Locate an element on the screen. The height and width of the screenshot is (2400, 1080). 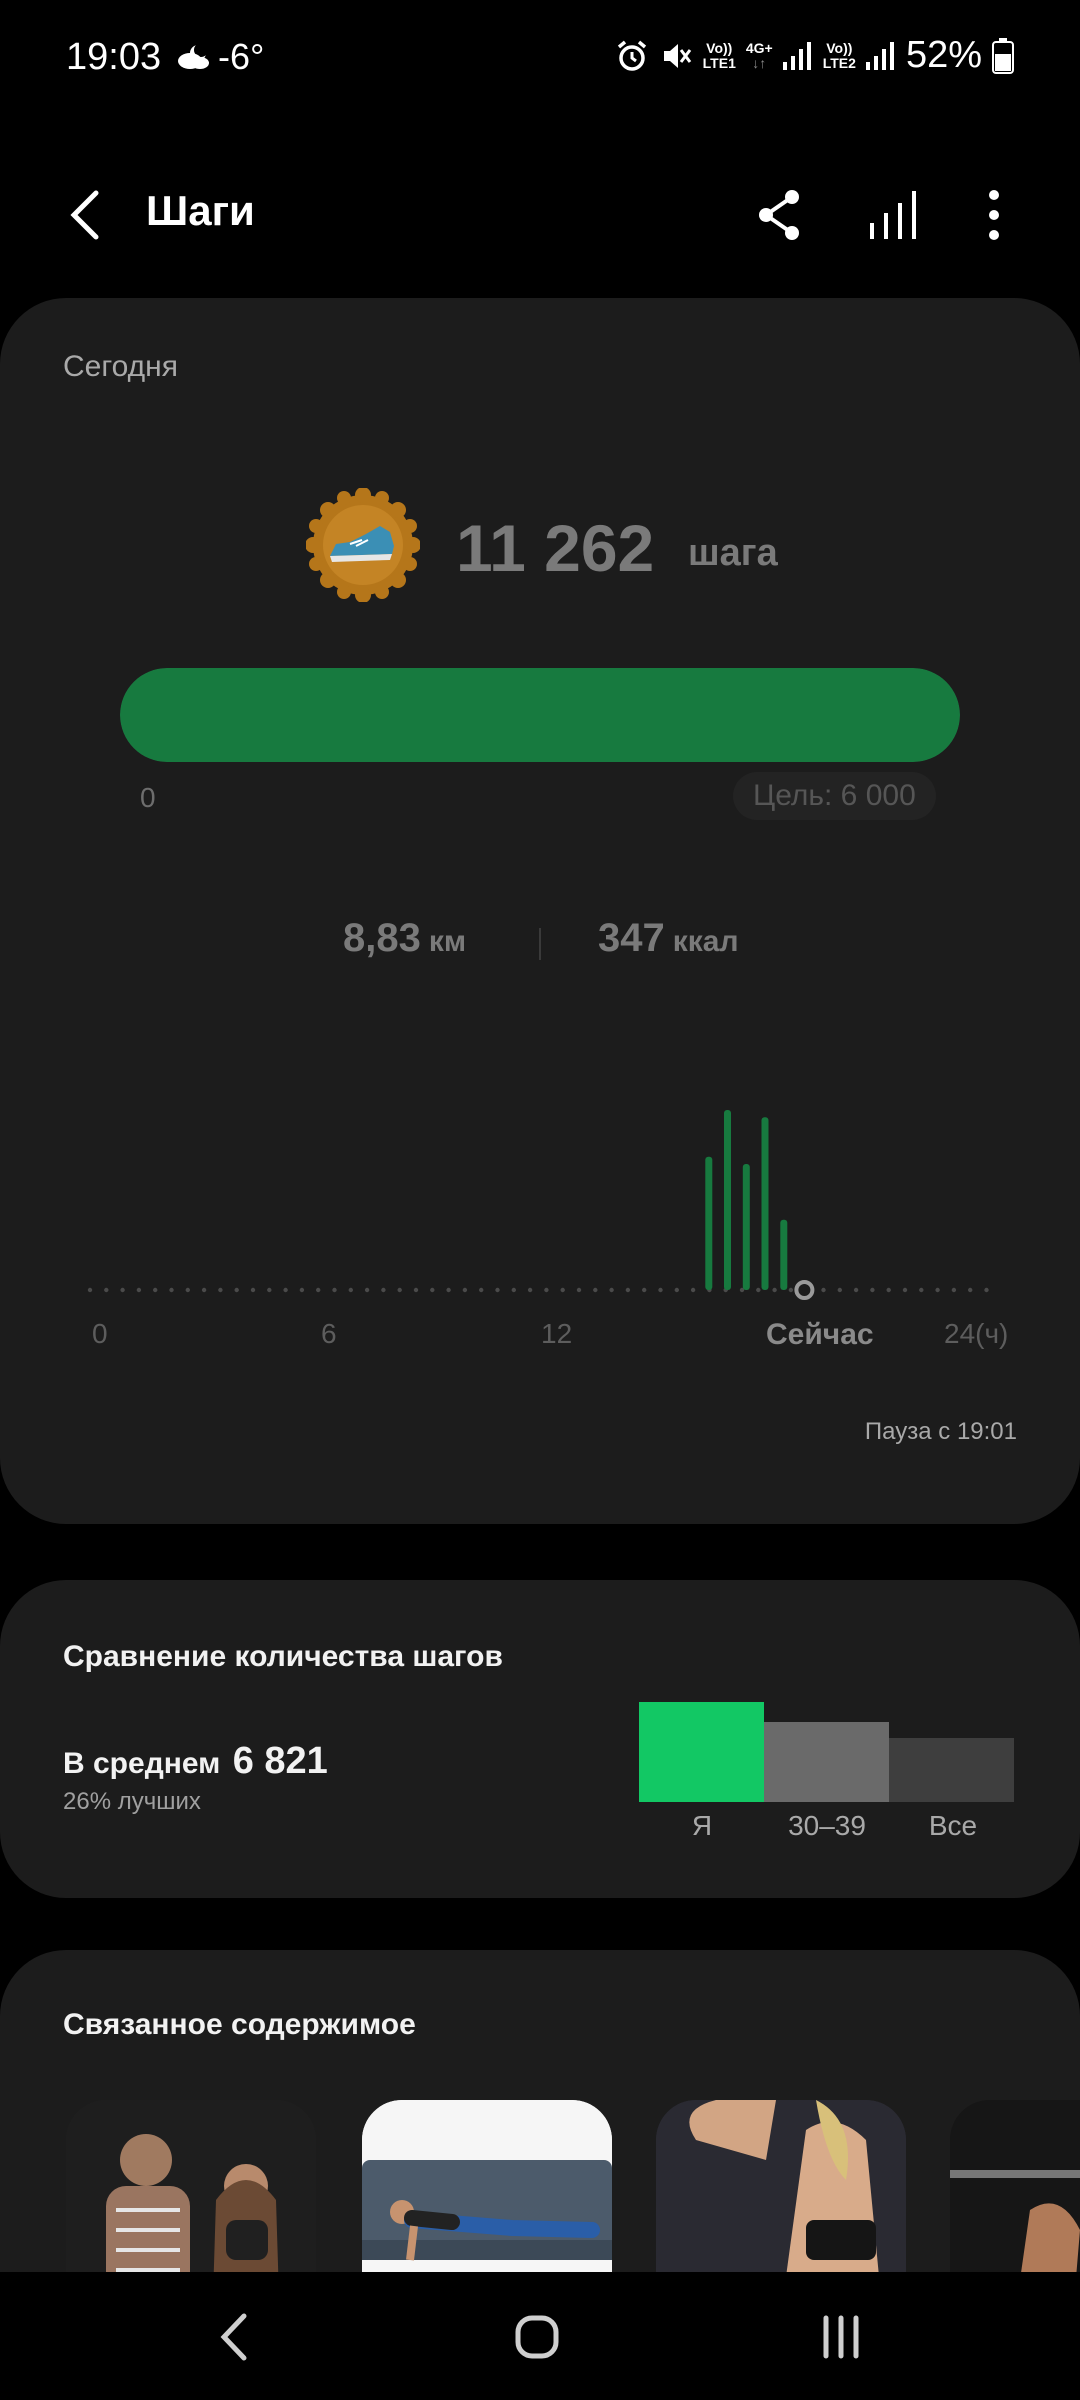
plank-exercise-image is located at coordinates (487, 2190).